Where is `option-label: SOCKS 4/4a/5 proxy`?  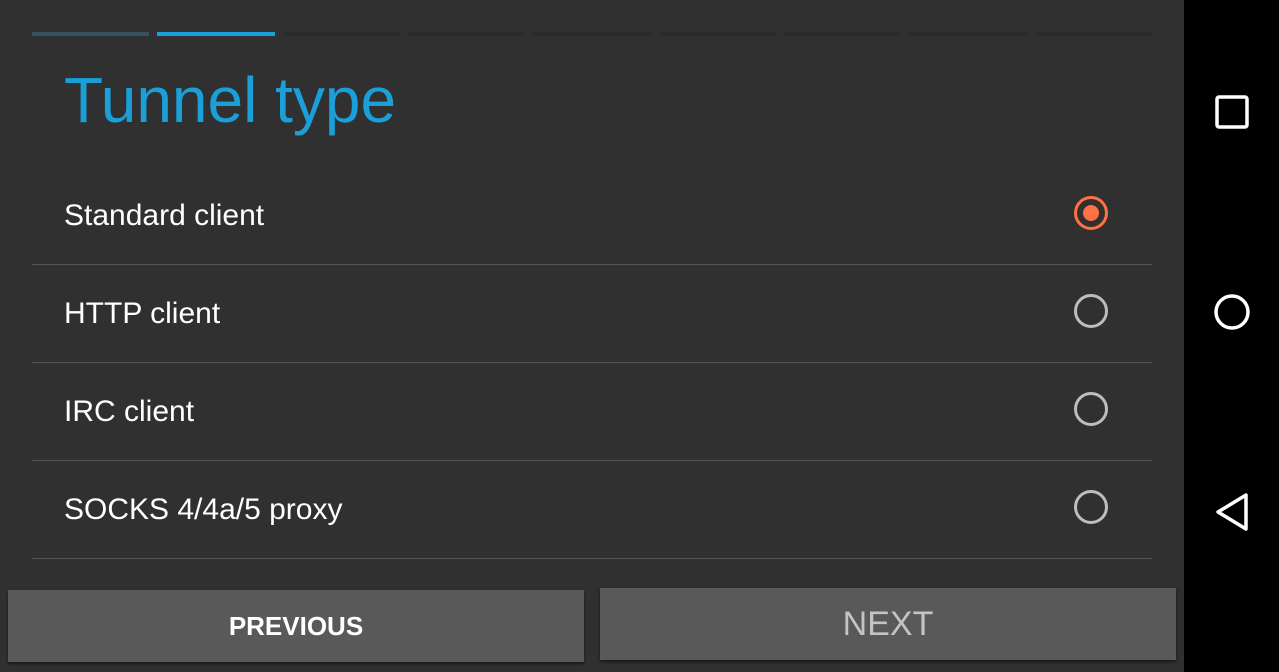
option-label: SOCKS 4/4a/5 proxy is located at coordinates (203, 509).